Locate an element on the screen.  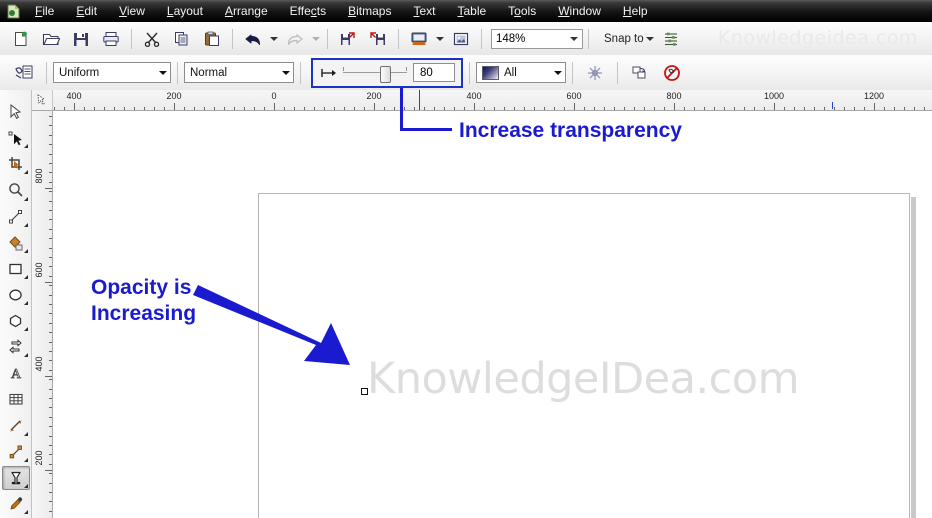
canvas-text-object: KnowledgeIDea.com is located at coordinates (583, 379).